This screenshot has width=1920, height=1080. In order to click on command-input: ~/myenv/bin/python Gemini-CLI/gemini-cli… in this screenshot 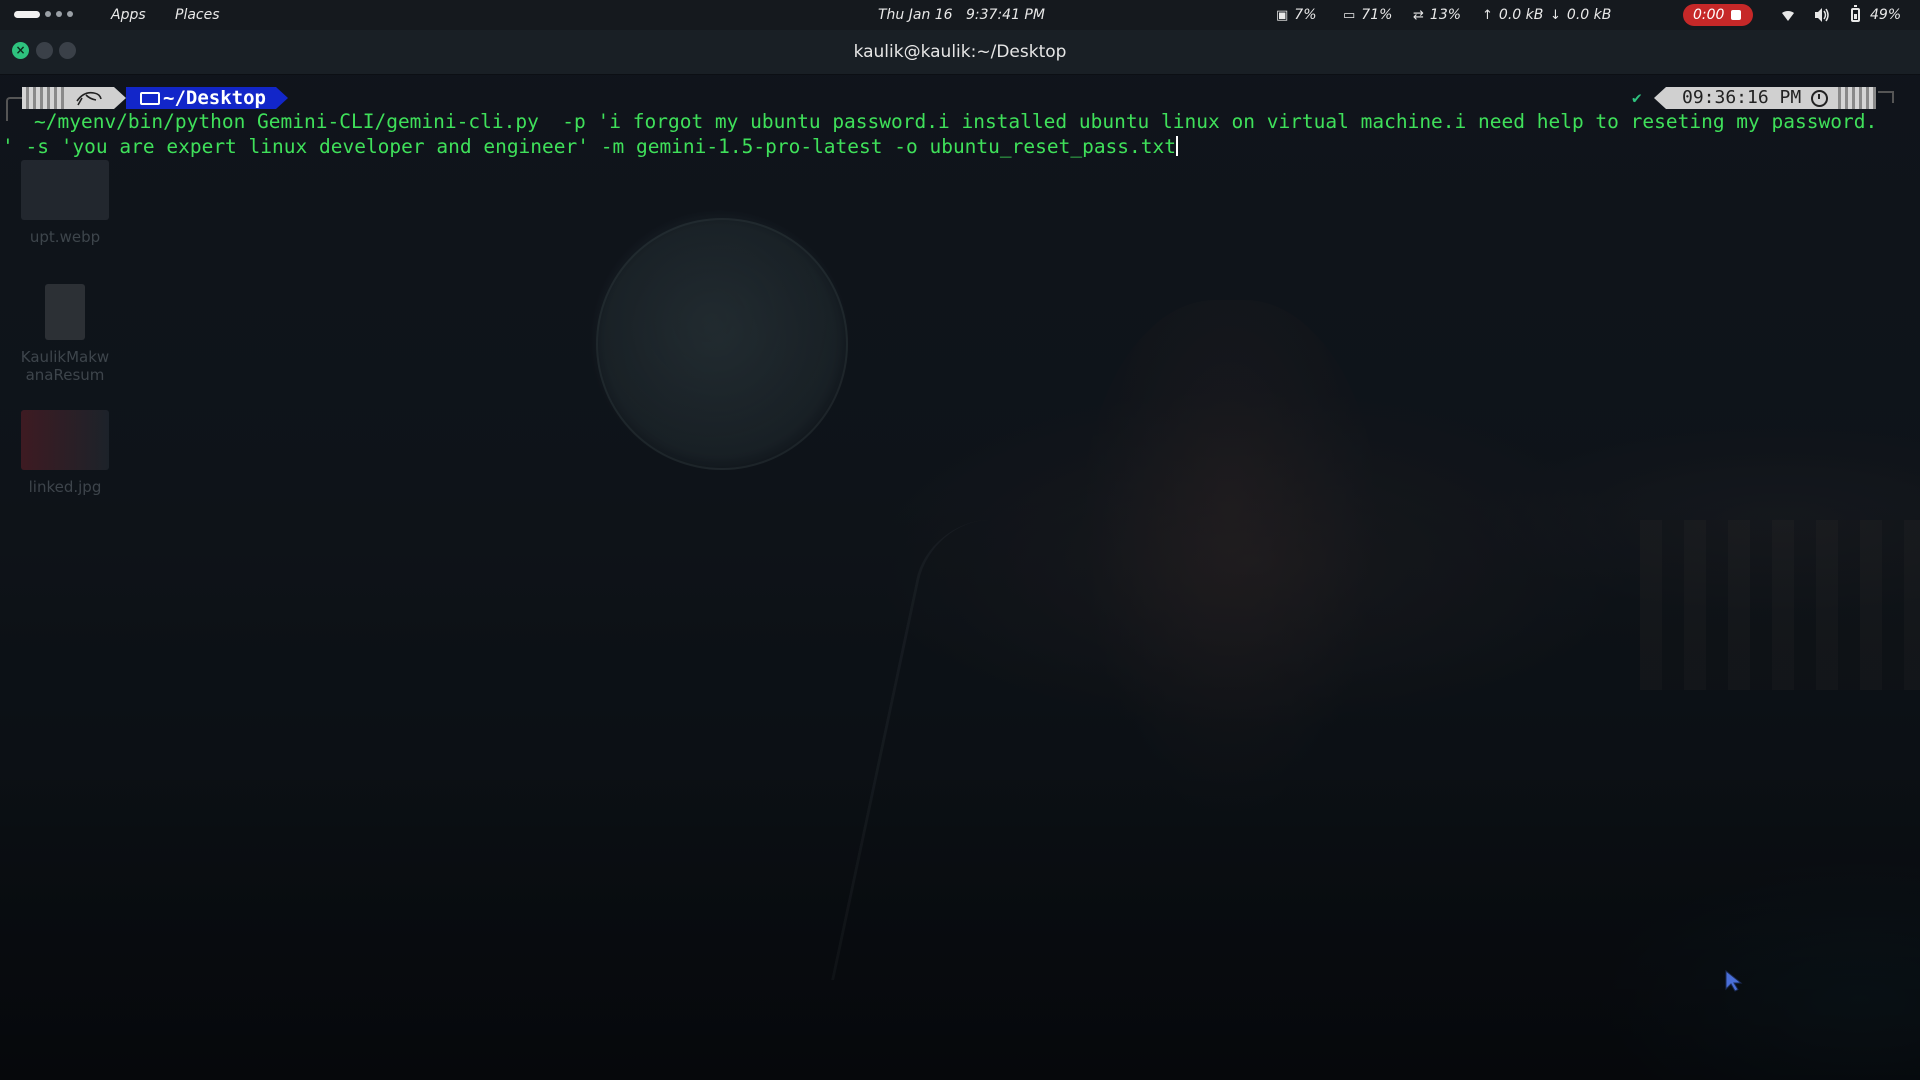, I will do `click(960, 159)`.